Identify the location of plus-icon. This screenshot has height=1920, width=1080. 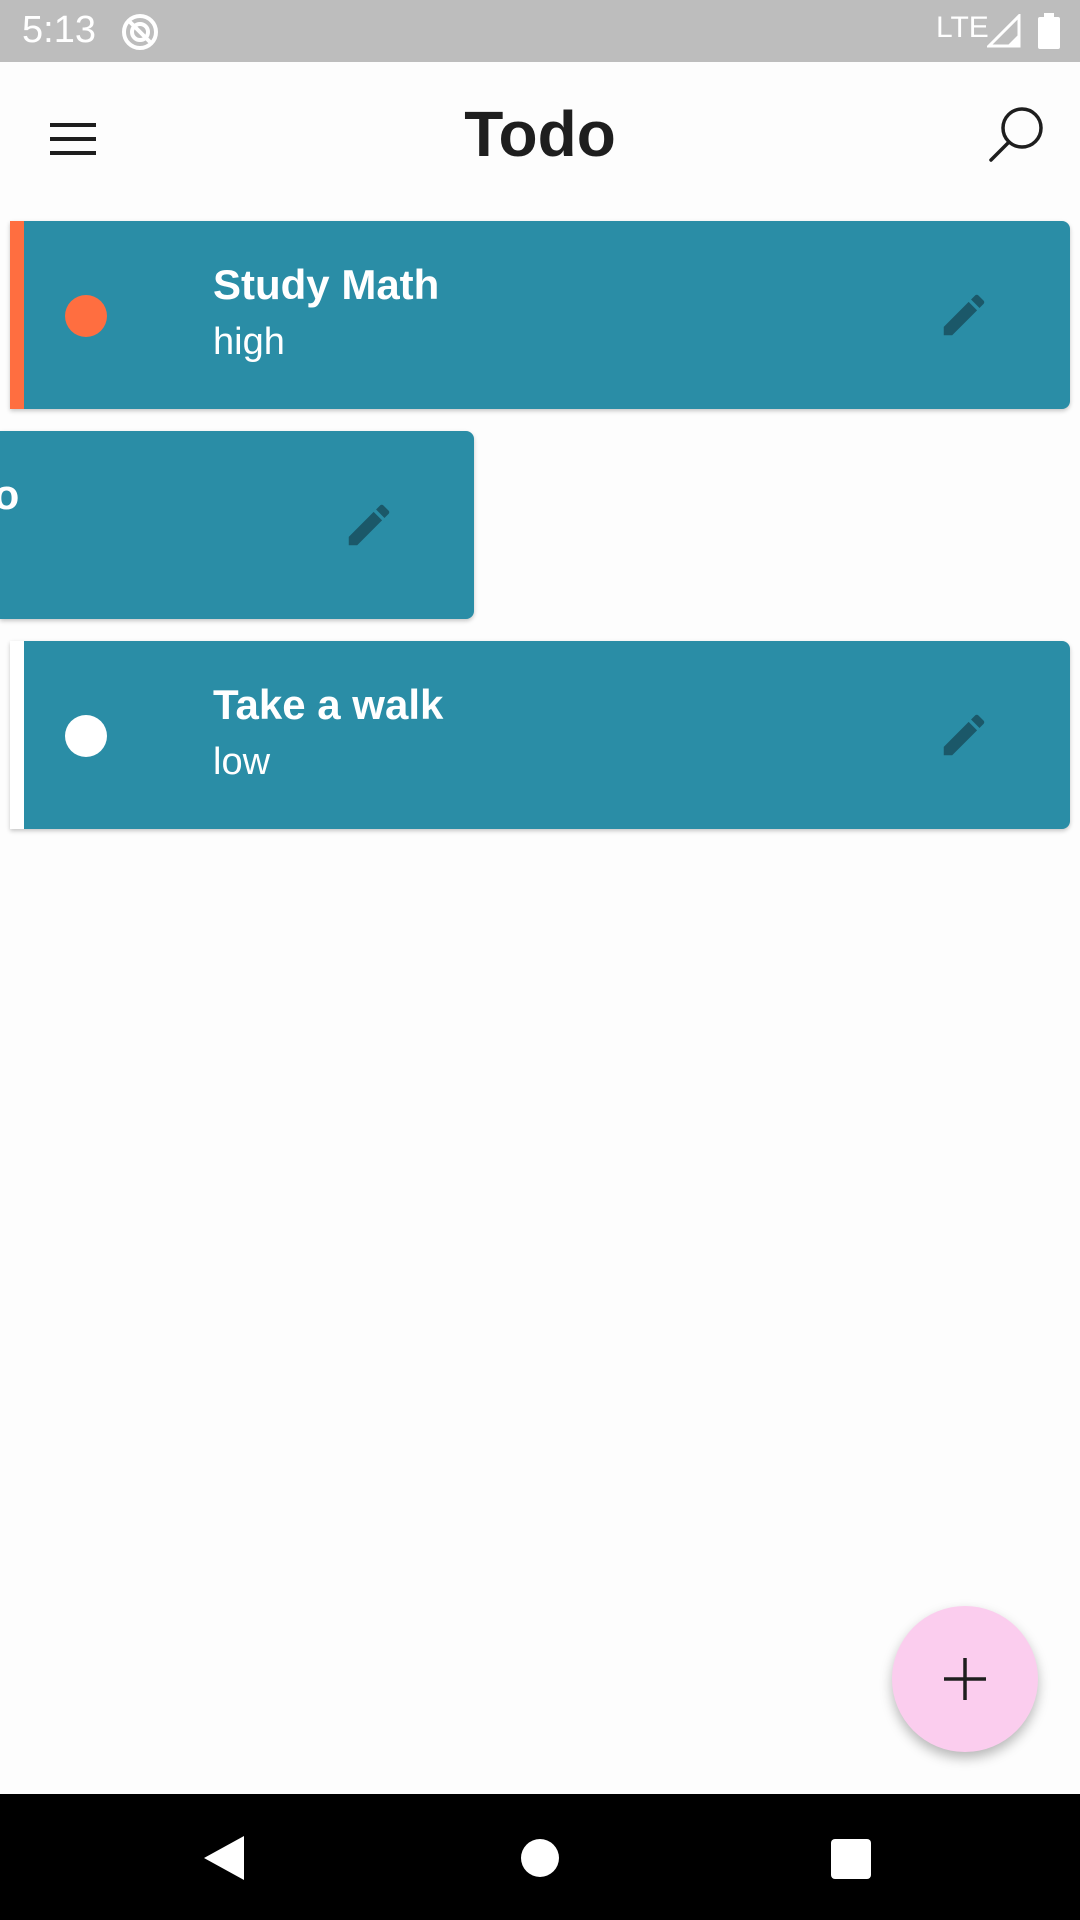
(965, 1679).